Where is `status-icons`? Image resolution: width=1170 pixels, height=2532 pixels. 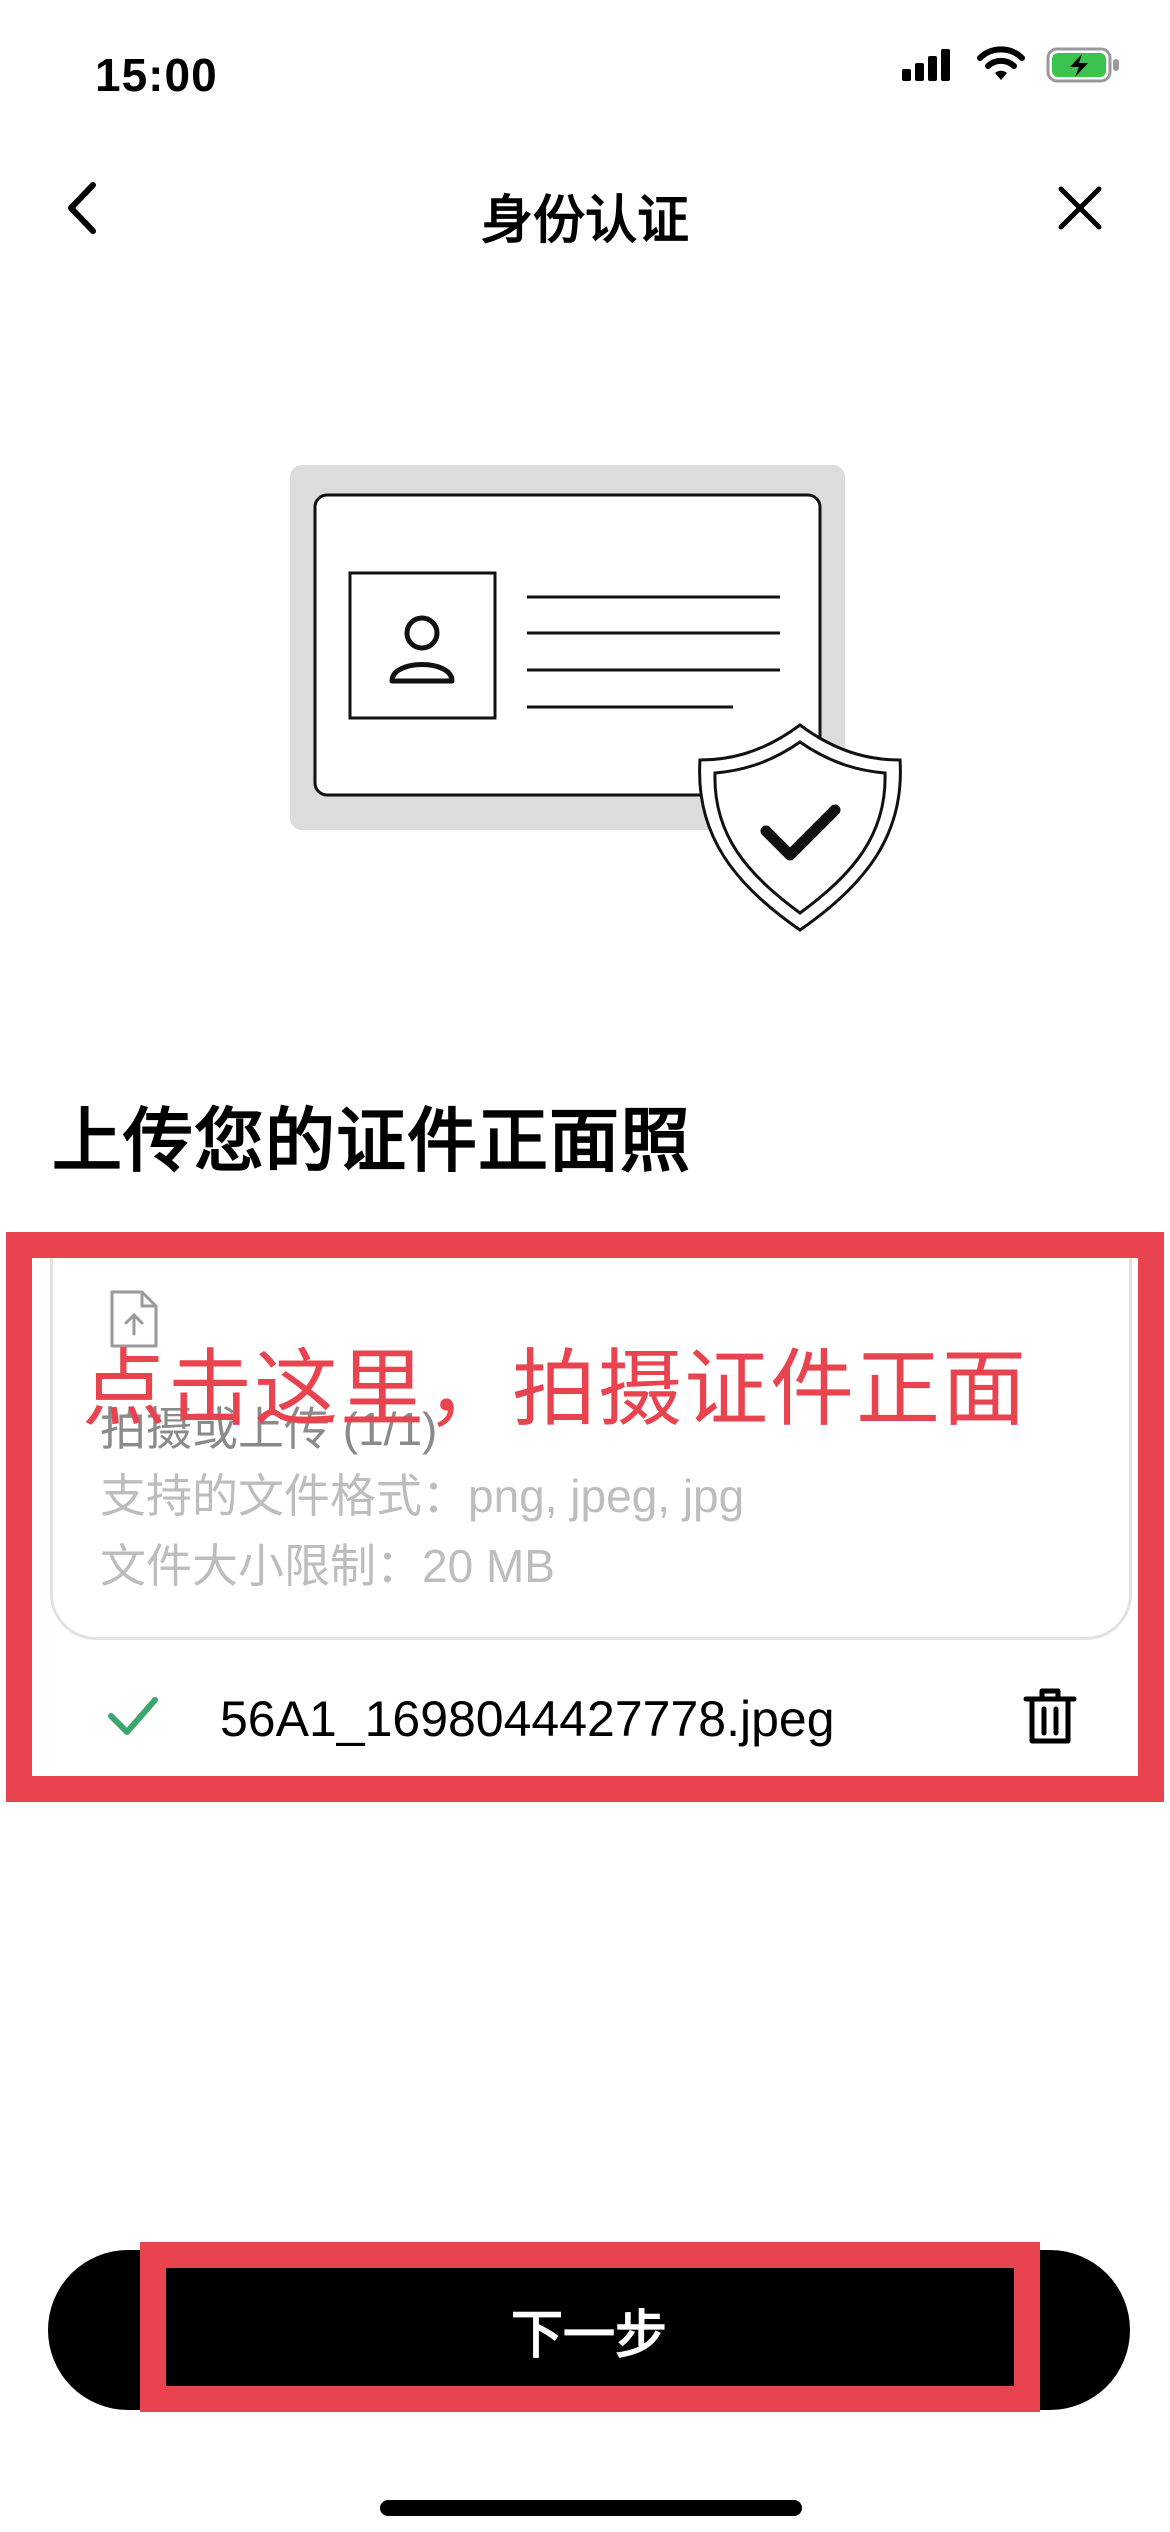 status-icons is located at coordinates (1012, 65).